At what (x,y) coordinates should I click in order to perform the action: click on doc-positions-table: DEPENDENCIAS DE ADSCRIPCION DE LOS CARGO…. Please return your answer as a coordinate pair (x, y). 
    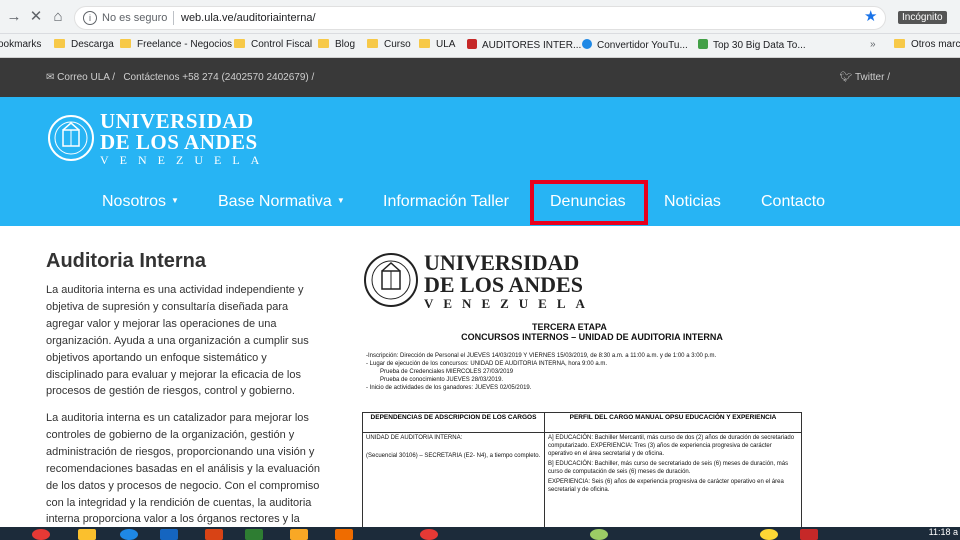
    Looking at the image, I should click on (582, 470).